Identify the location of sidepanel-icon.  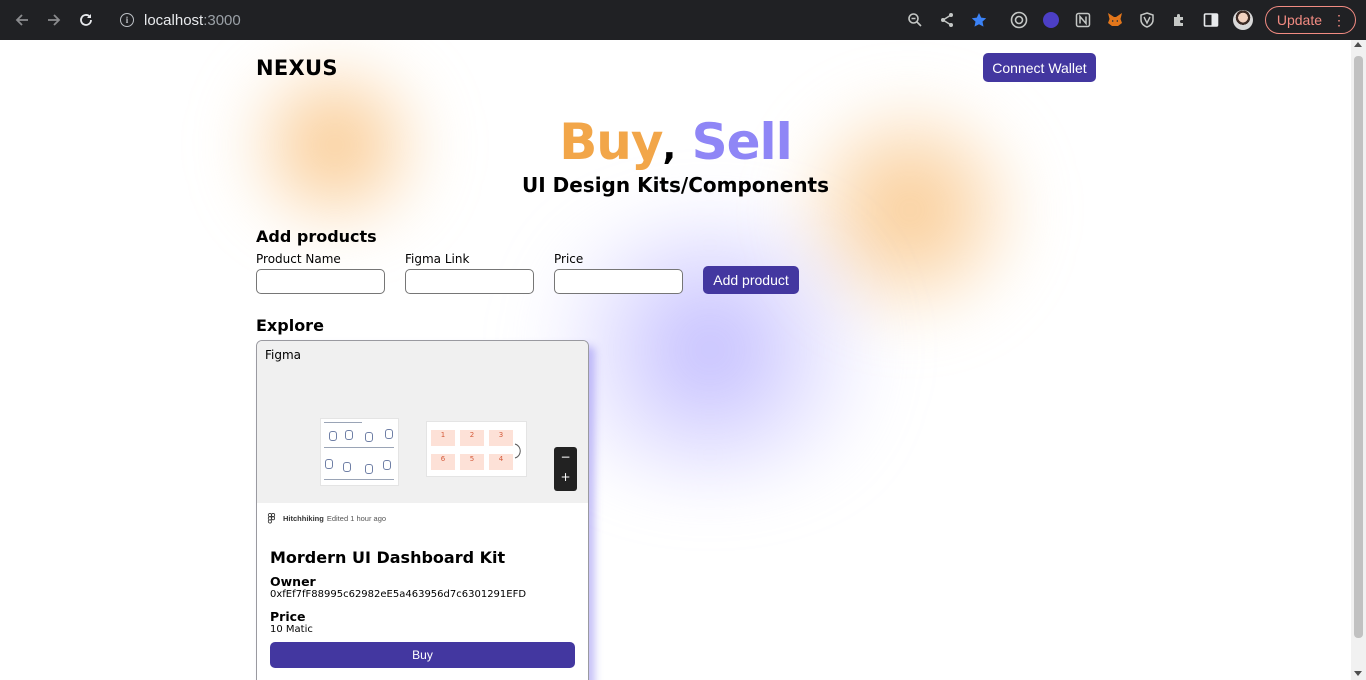
(1211, 20).